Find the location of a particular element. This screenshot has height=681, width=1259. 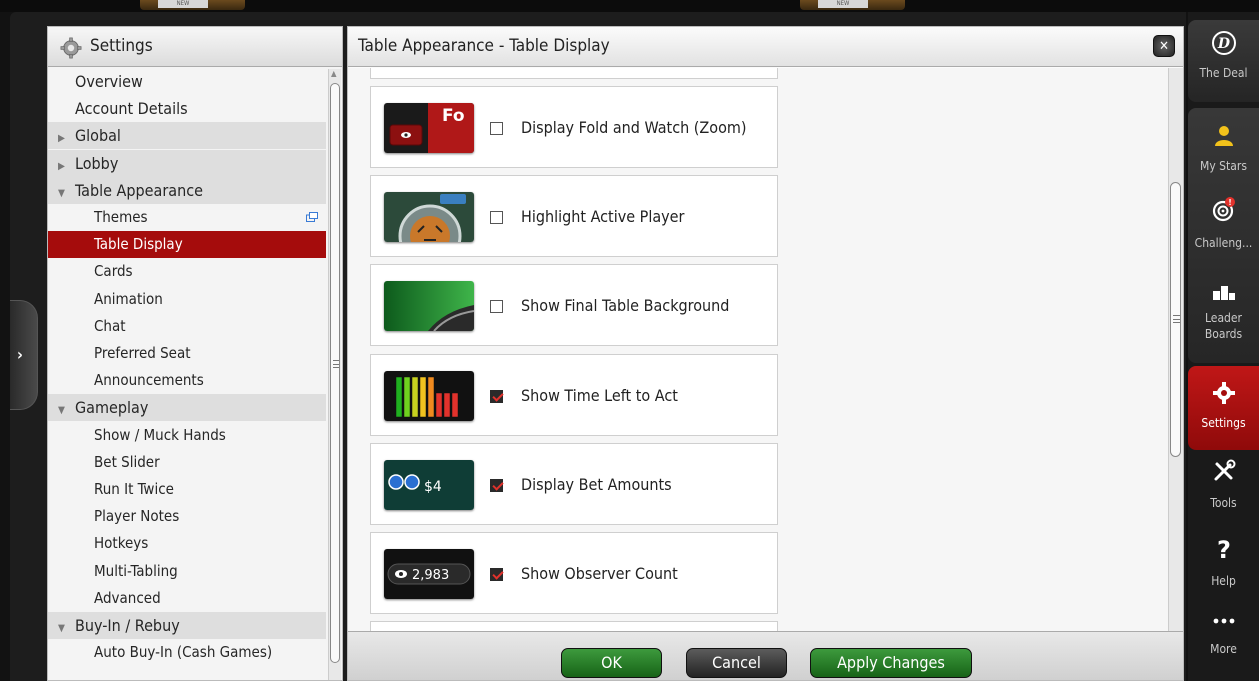

setting-row-display-fold-and-watch-zoom: Fo Display Fold and Watch (Zoom) is located at coordinates (574, 127).